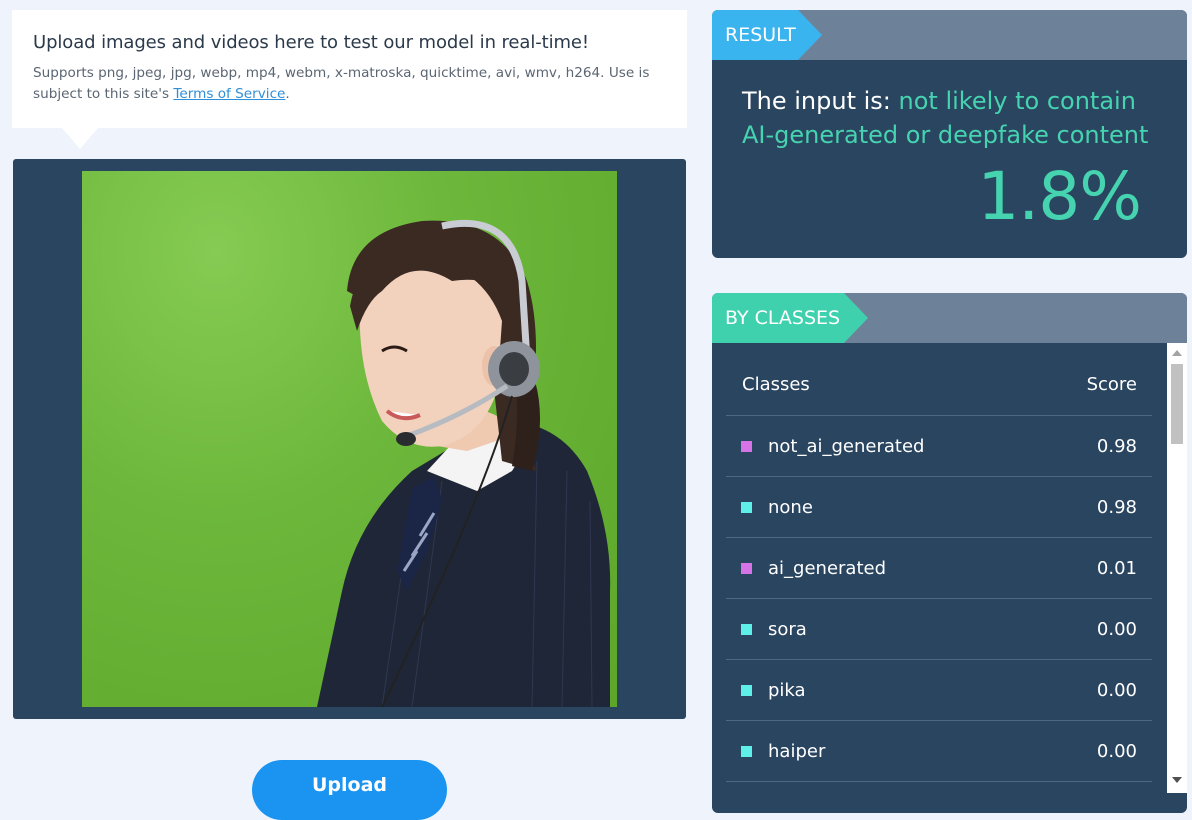 The image size is (1192, 820). What do you see at coordinates (949, 35) in the screenshot?
I see `result-header: RESULT` at bounding box center [949, 35].